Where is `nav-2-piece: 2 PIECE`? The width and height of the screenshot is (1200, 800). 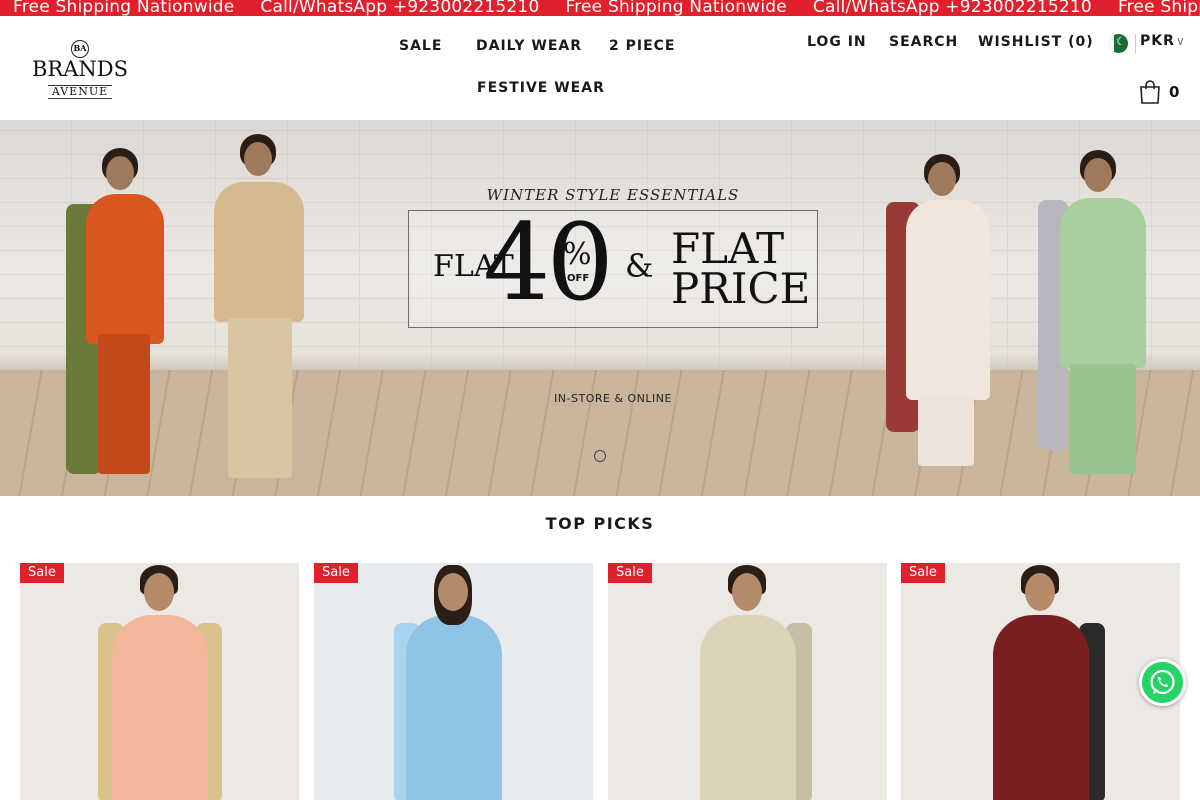
nav-2-piece: 2 PIECE is located at coordinates (642, 46).